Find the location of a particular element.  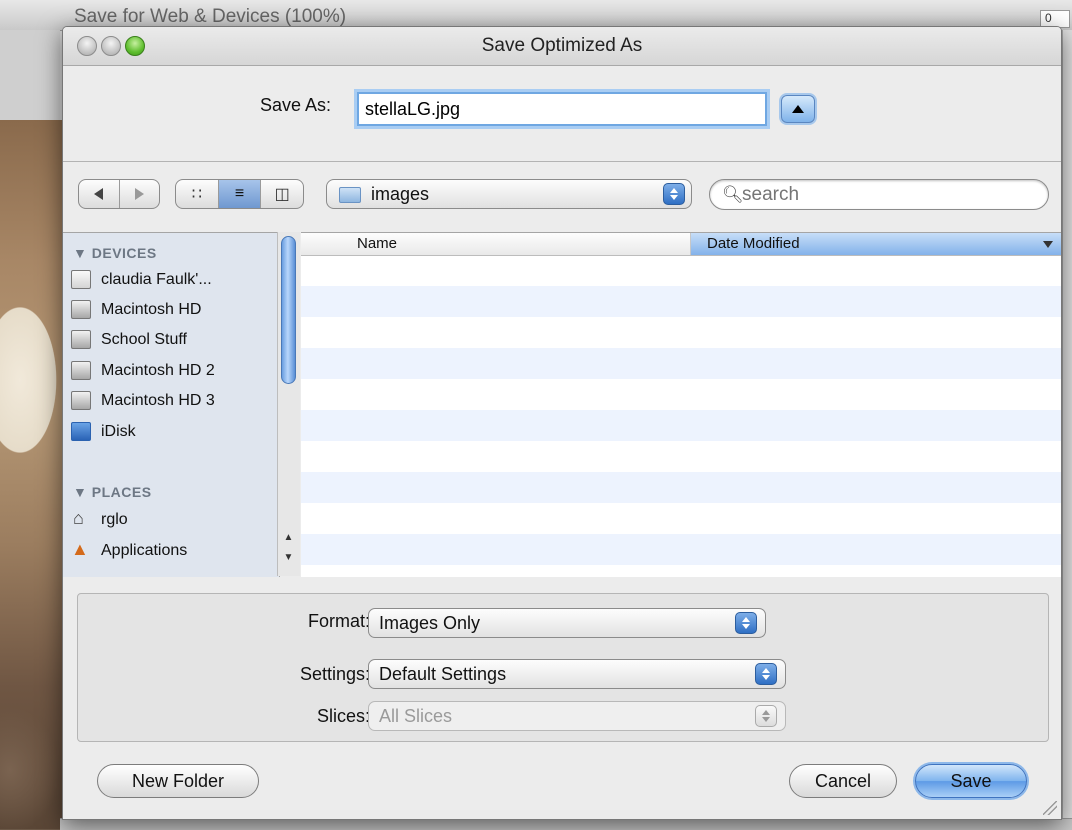

file-list-header: Name Date Modified is located at coordinates (681, 244).